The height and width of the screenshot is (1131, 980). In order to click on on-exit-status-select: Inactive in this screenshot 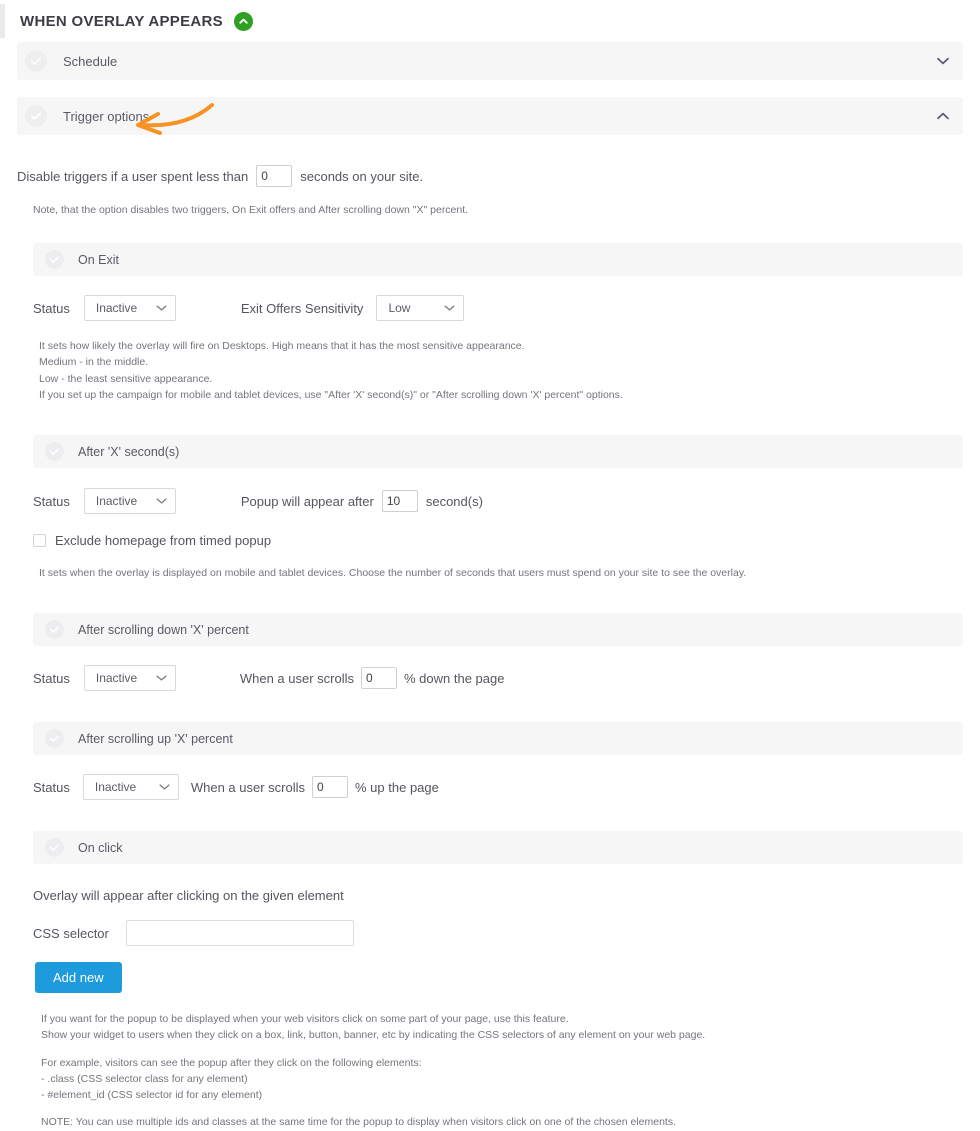, I will do `click(129, 308)`.